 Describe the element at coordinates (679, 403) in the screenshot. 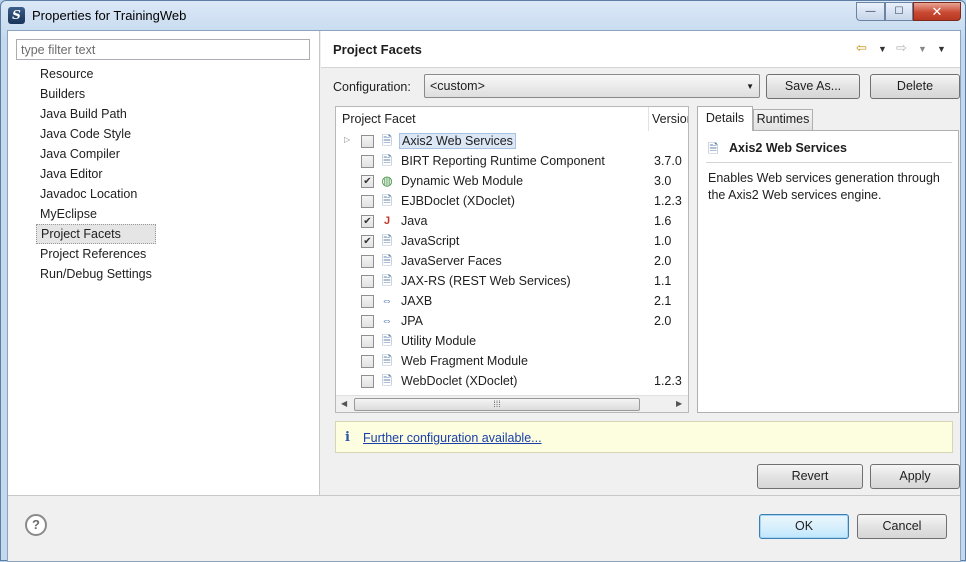

I see `scroll-right-icon: ▶` at that location.